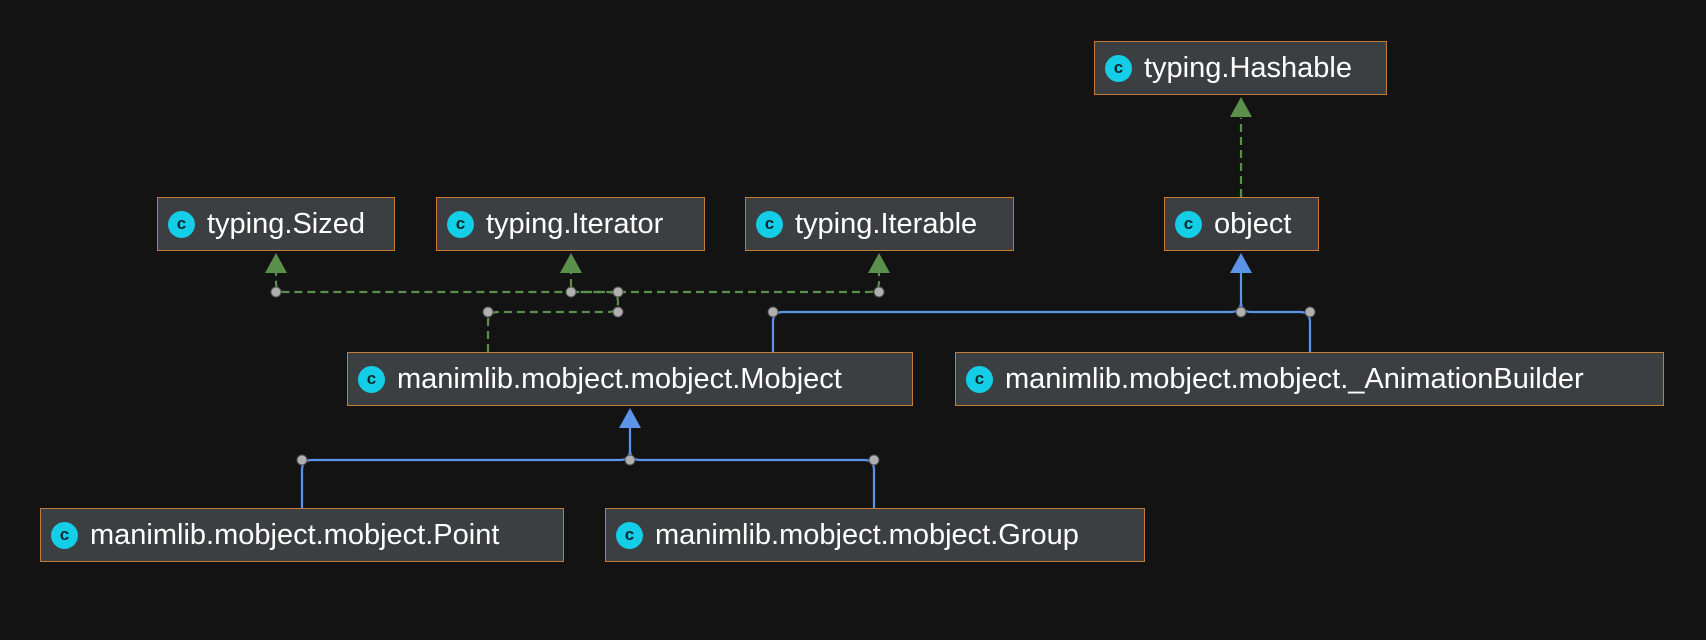  I want to click on arrowhead-object, so click(1241, 263).